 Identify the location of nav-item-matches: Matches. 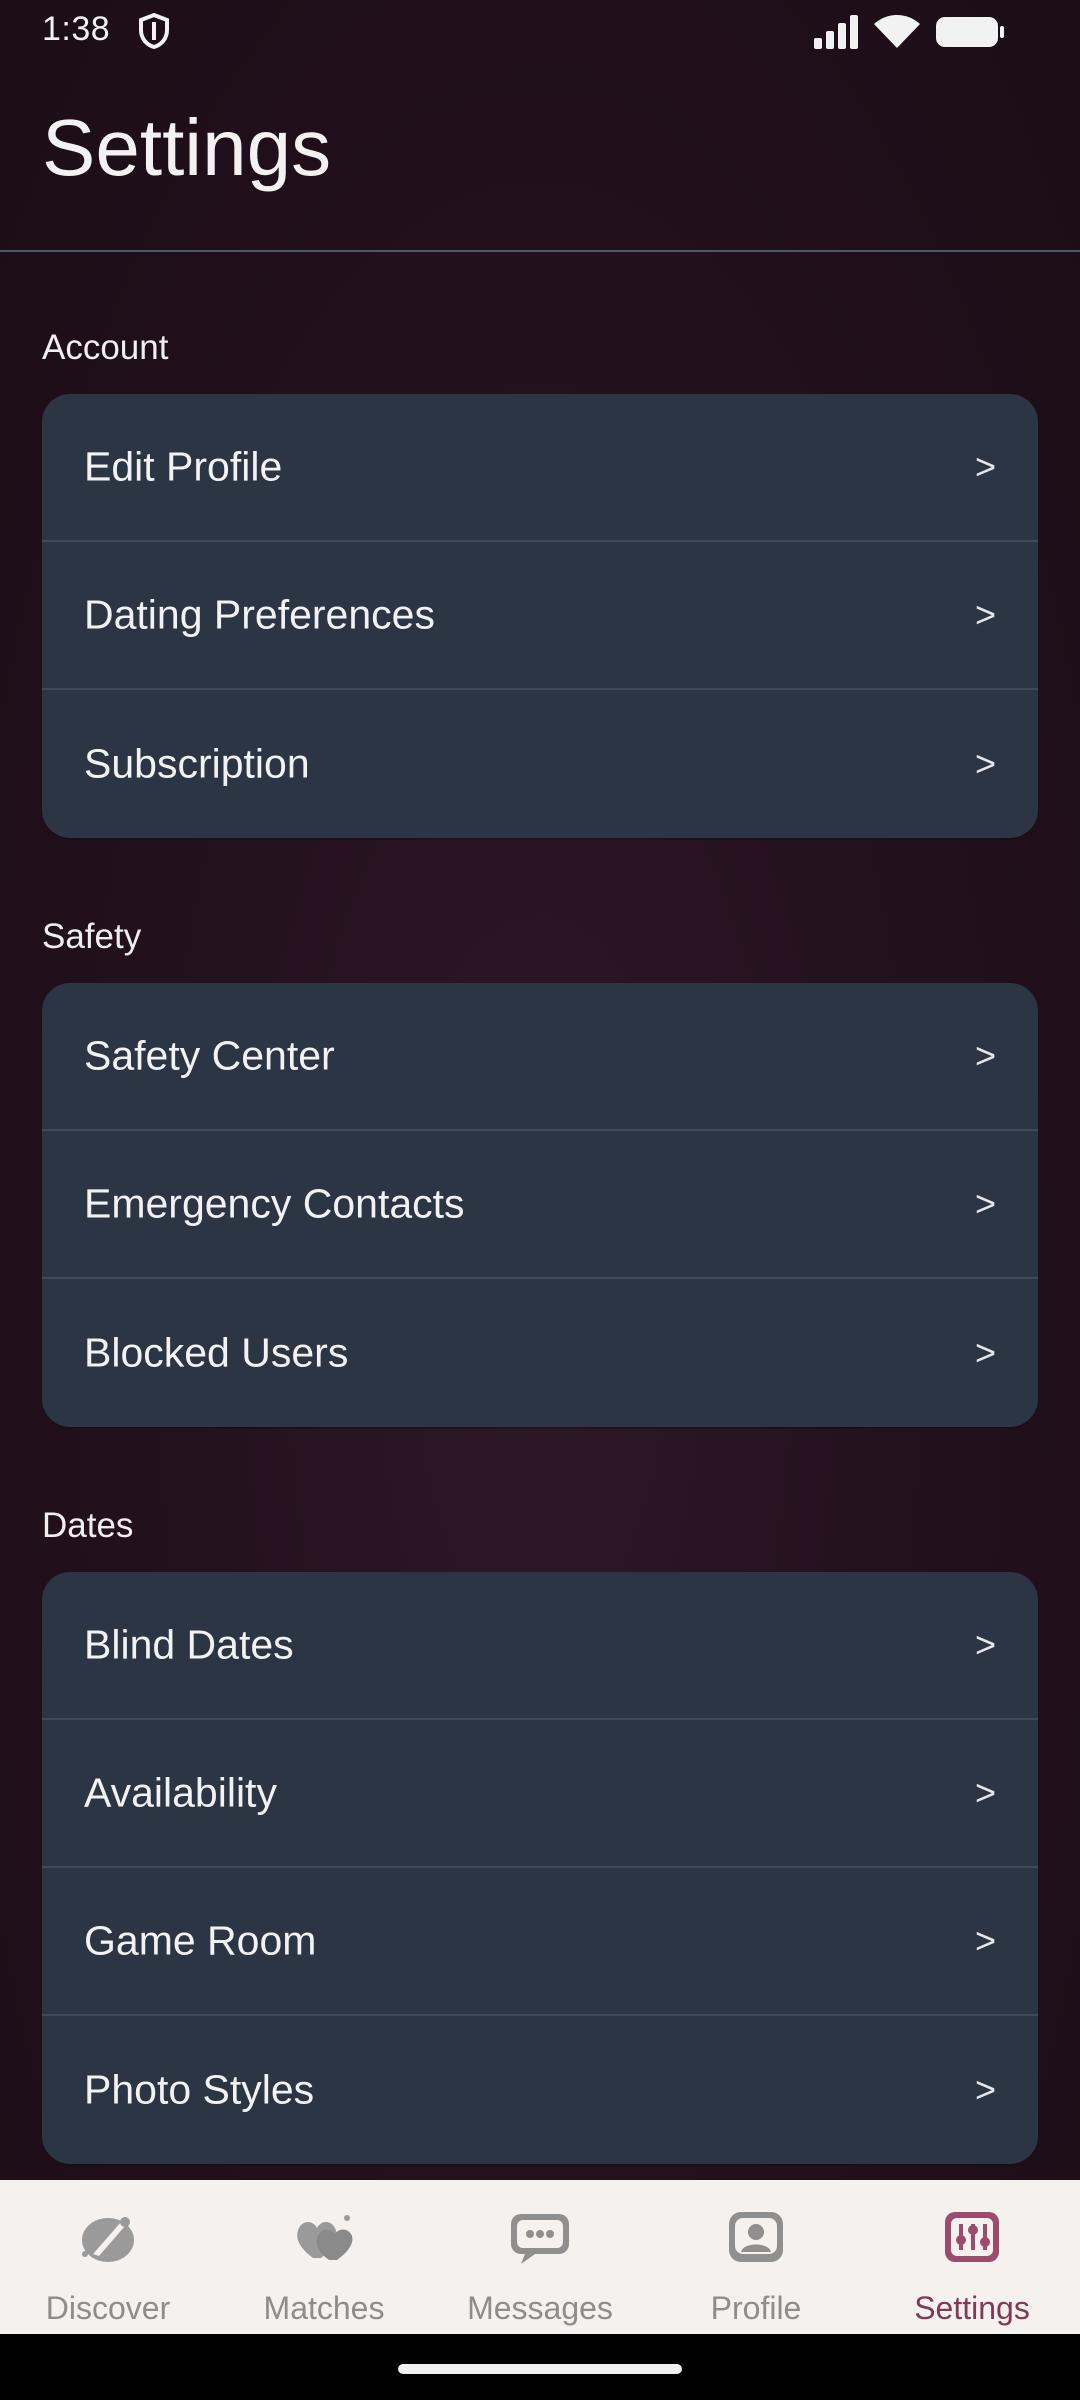
(324, 2257).